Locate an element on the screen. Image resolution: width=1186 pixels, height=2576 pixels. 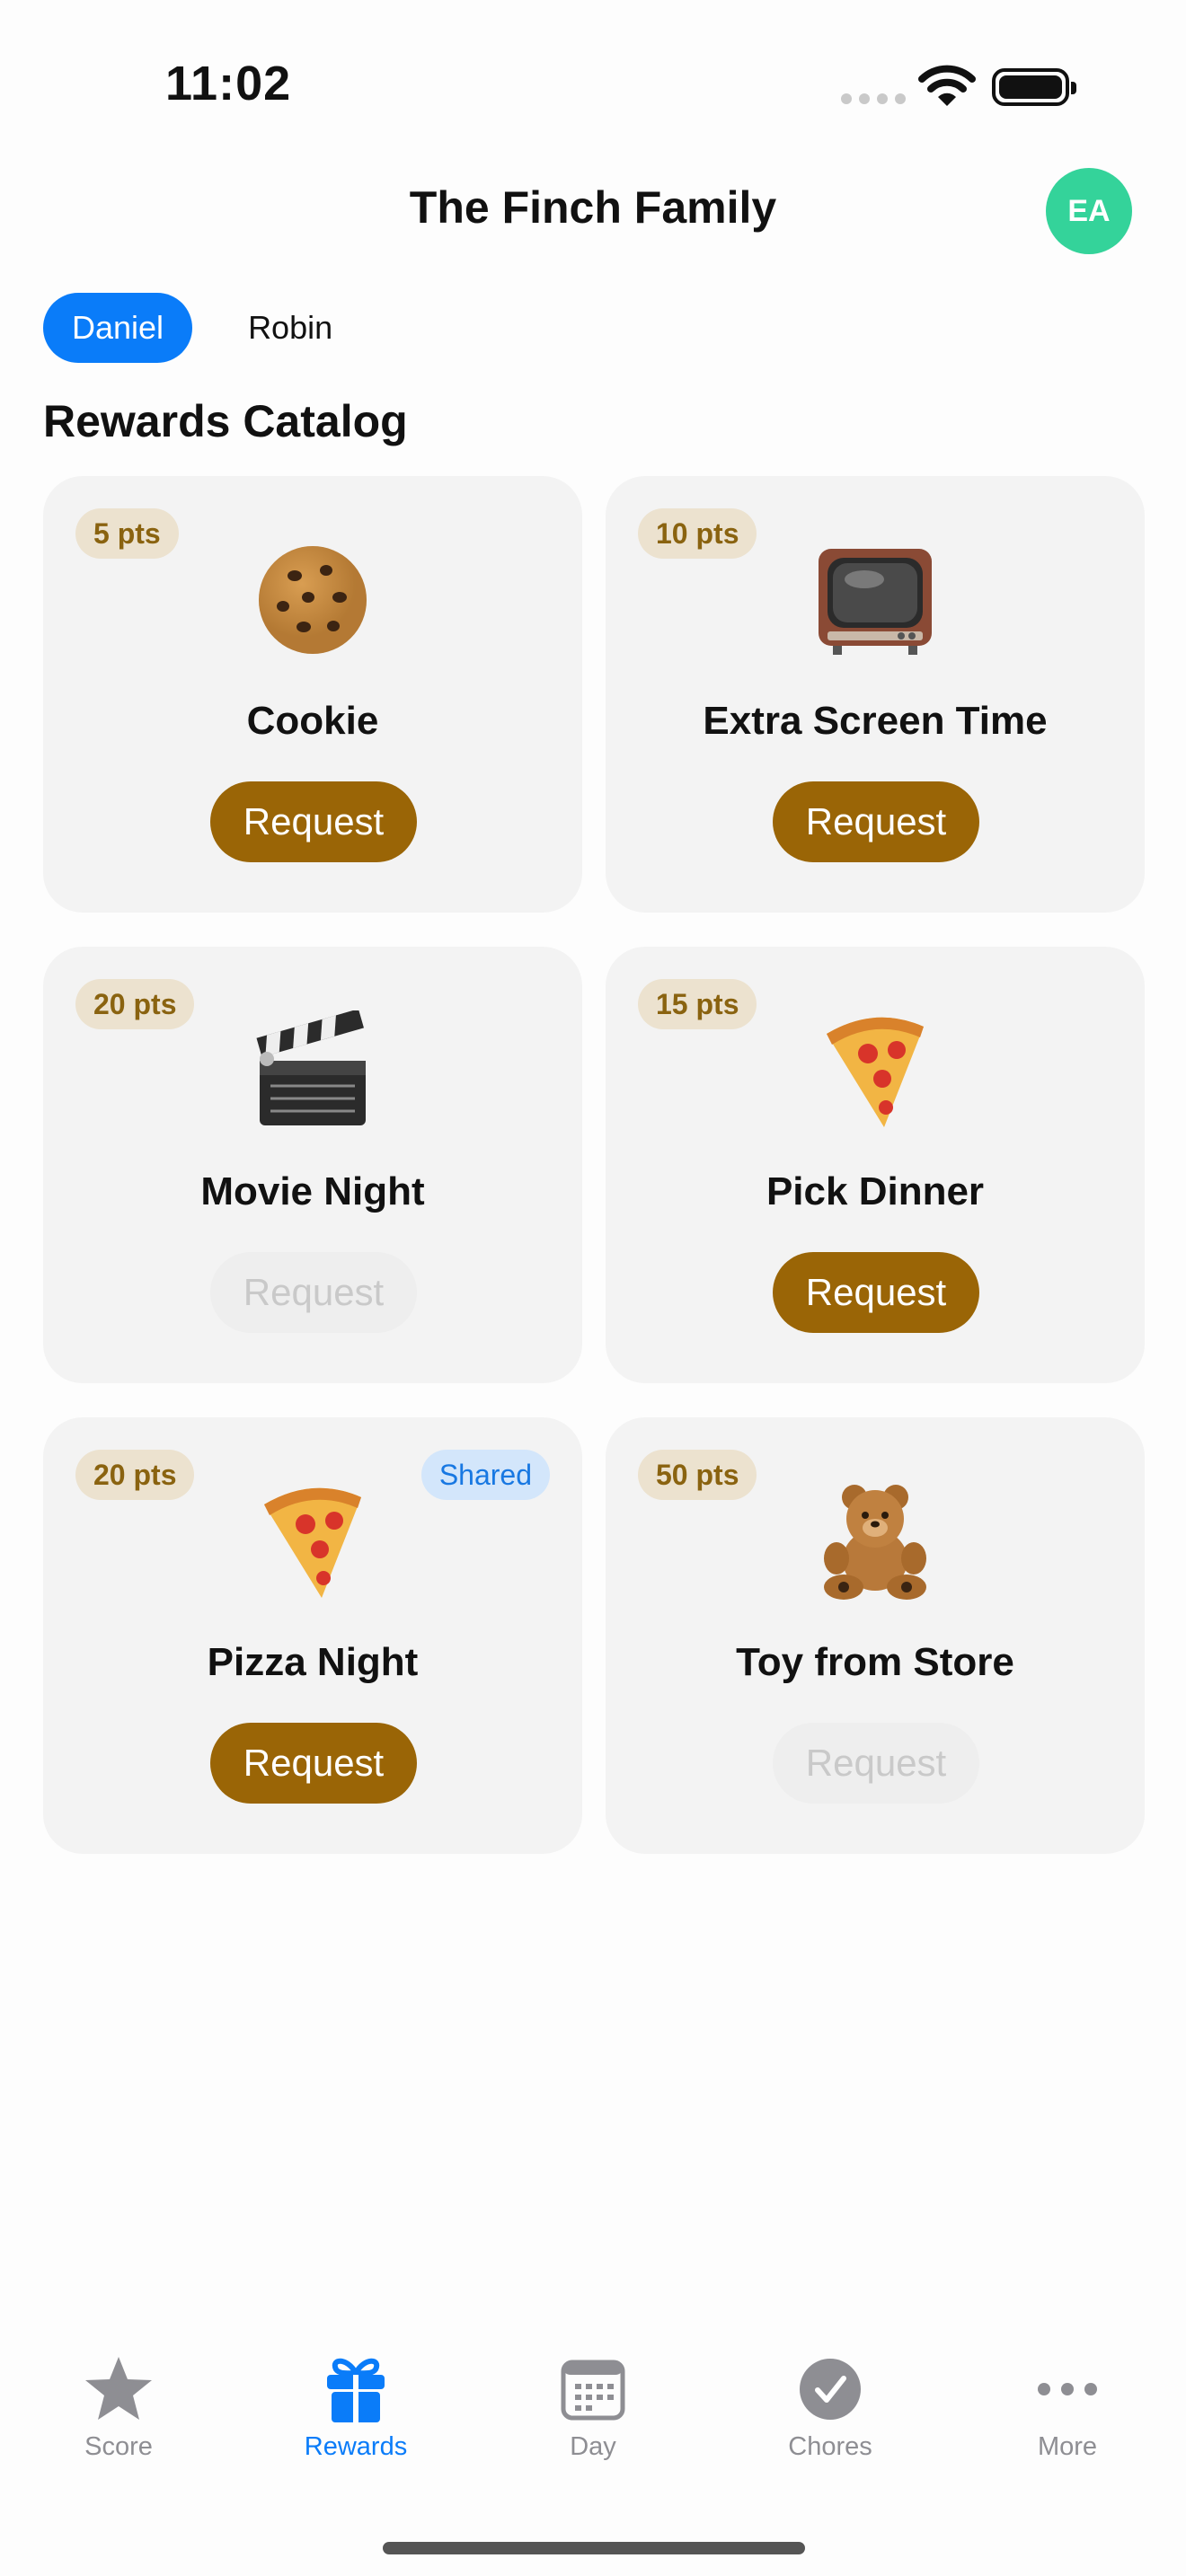
wifi-icon is located at coordinates (947, 85).